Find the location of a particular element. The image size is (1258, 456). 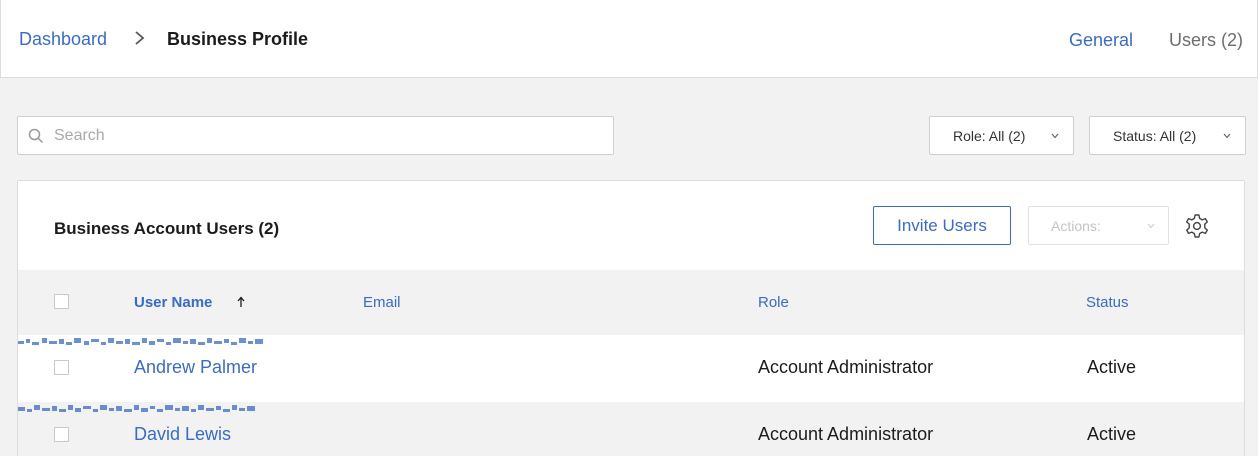

status-filter-dropdown: Status: All (2) is located at coordinates (1167, 135).